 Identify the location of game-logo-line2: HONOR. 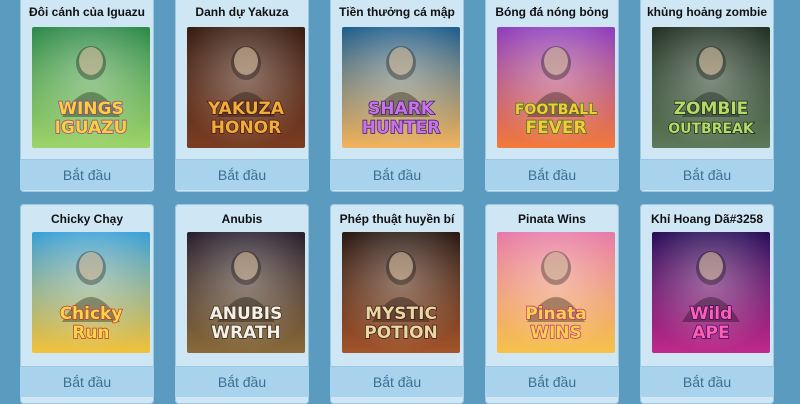
(246, 128).